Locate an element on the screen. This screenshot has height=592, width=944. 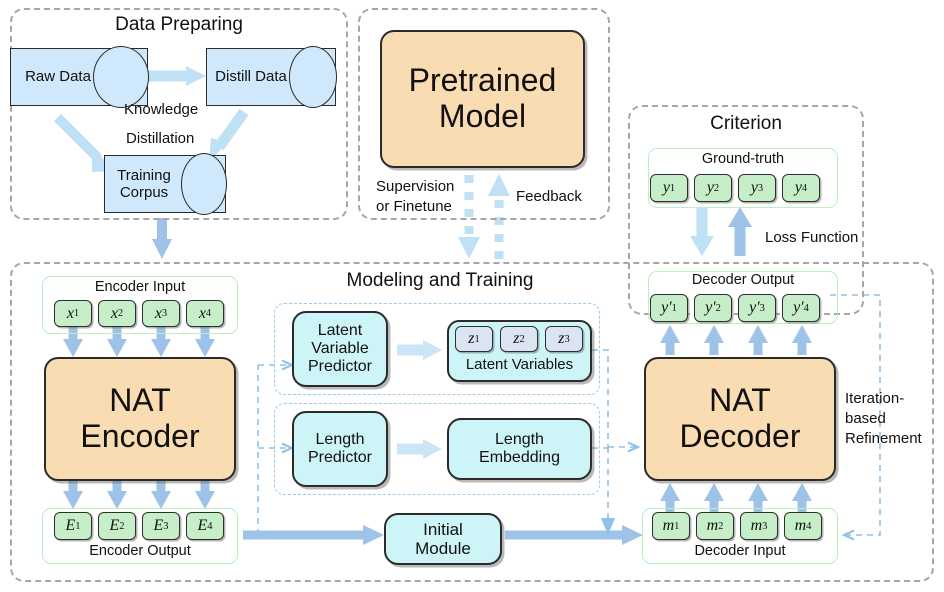
token-ground-truth-4: y4 is located at coordinates (801, 188).